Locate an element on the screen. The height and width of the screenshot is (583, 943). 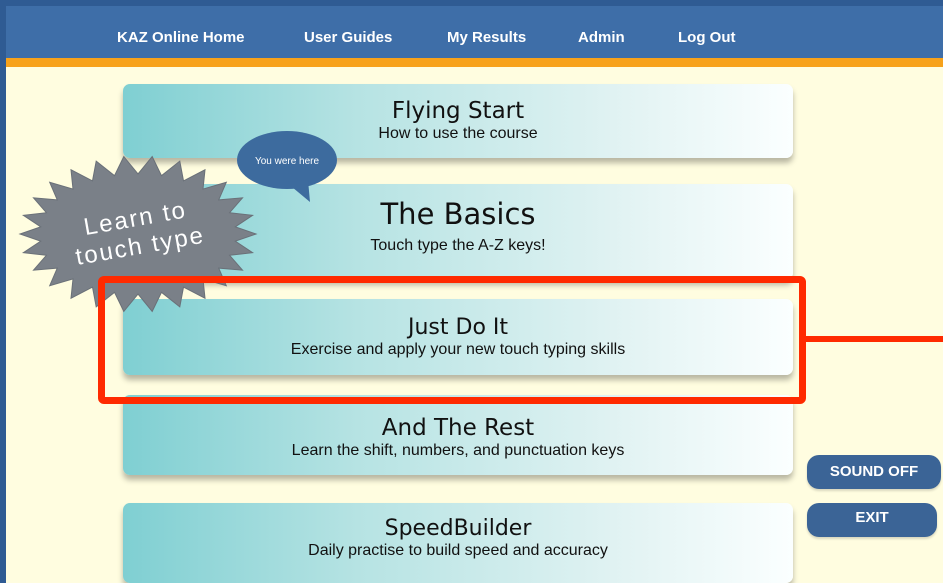
nav-user-guides-link: User Guides is located at coordinates (348, 37).